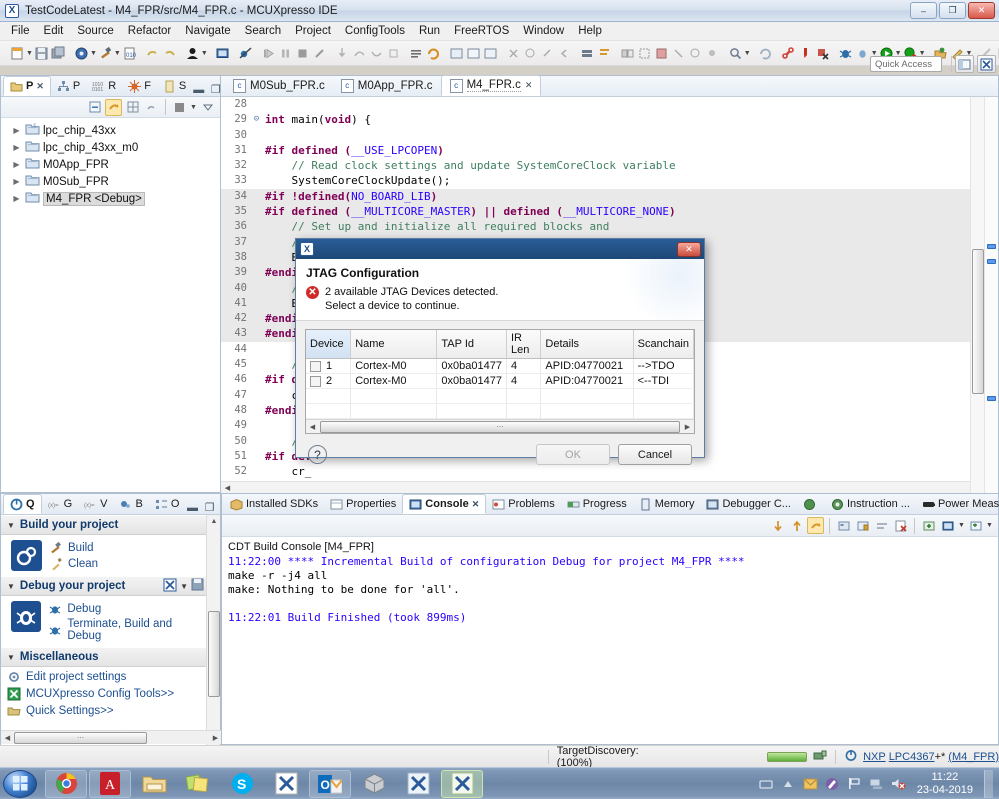 The height and width of the screenshot is (799, 999). What do you see at coordinates (329, 344) in the screenshot?
I see `column-header-device: Device` at bounding box center [329, 344].